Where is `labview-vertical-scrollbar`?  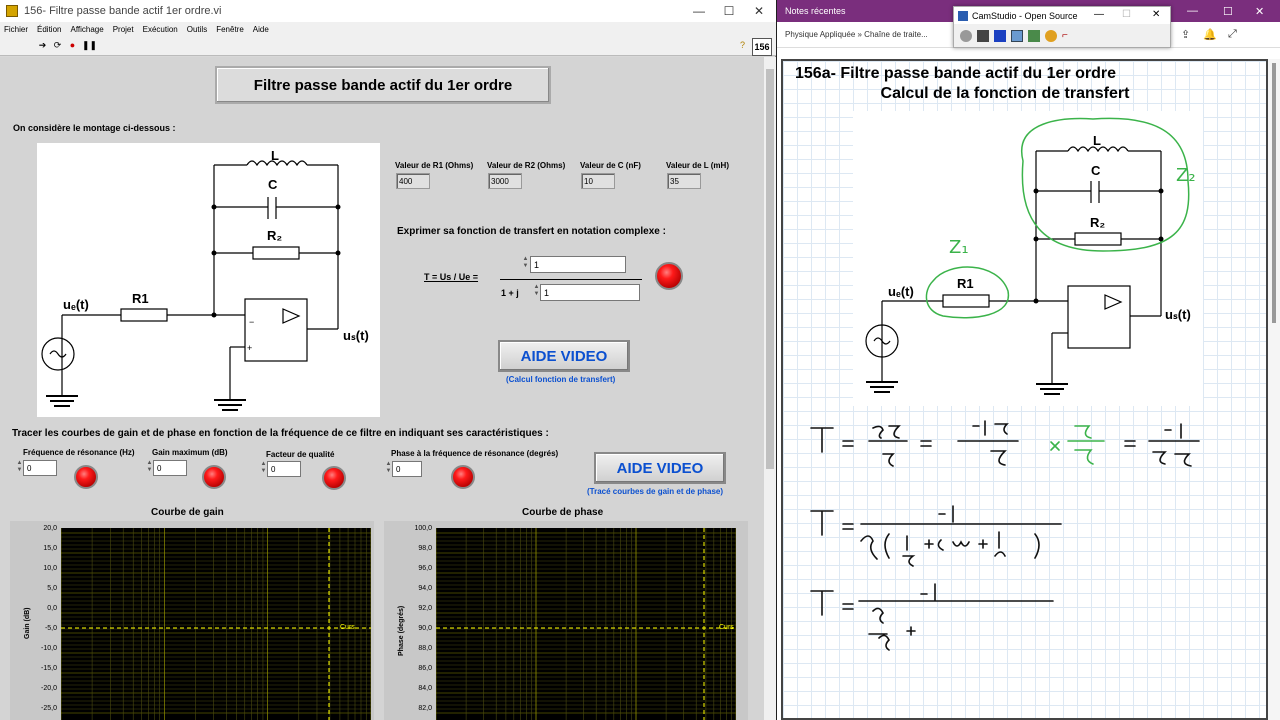
labview-vertical-scrollbar is located at coordinates (770, 388).